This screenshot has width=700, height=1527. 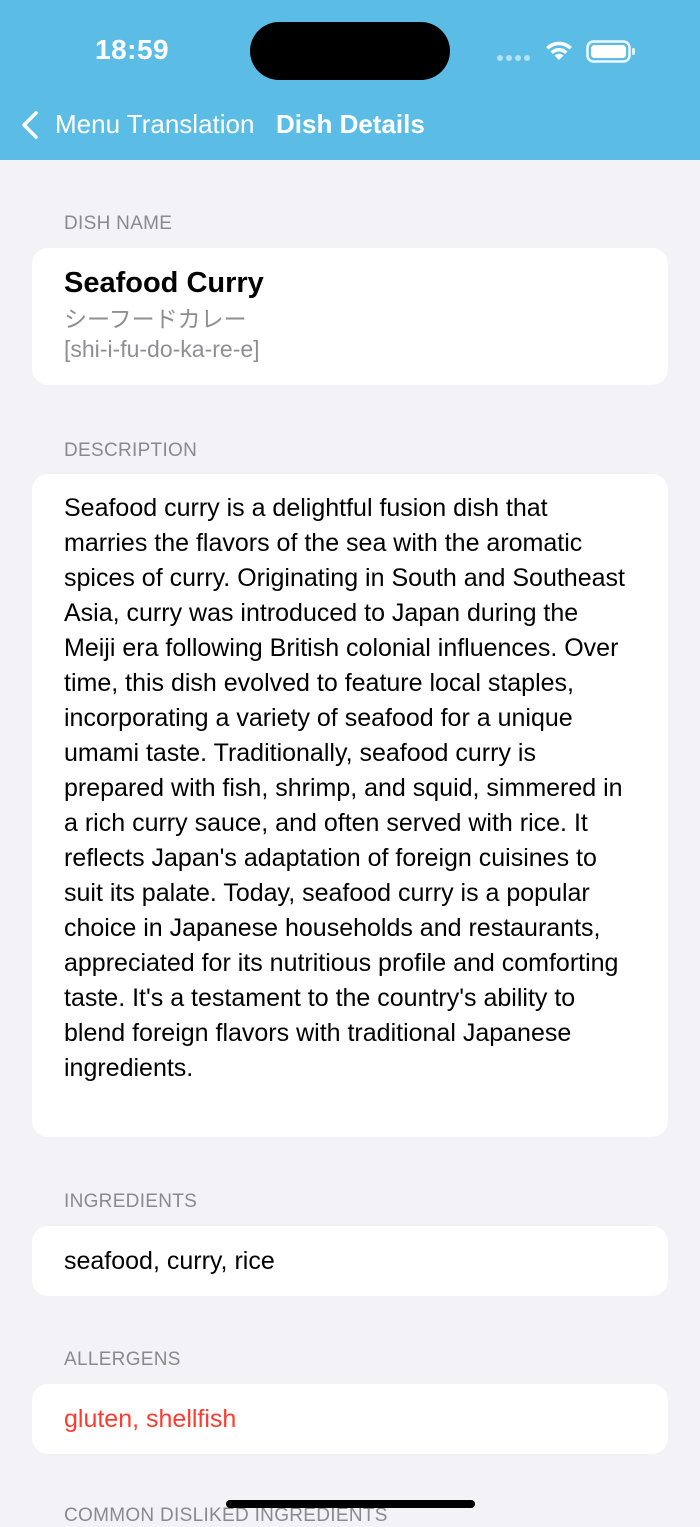 I want to click on cellular-signal-icon, so click(x=515, y=58).